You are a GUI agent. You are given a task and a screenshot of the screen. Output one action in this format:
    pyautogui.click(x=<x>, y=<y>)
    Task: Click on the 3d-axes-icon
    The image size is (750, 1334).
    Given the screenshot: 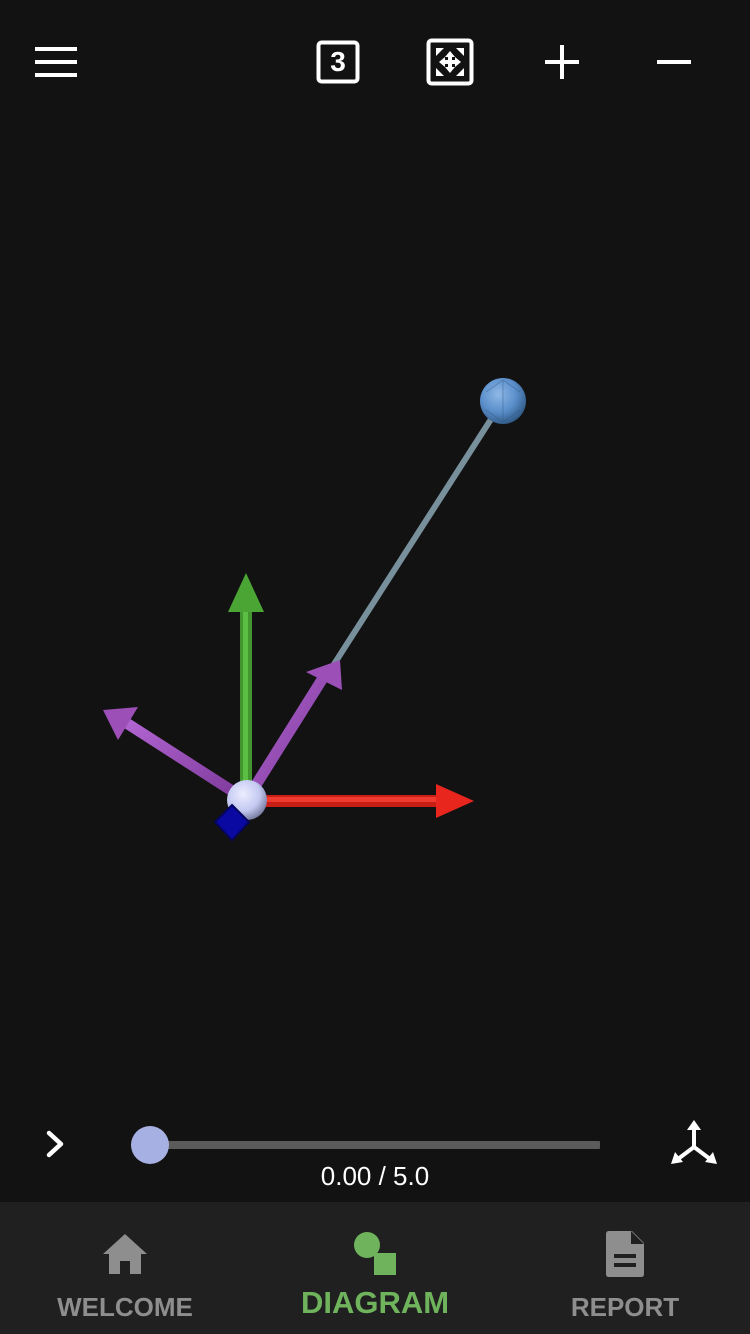 What is the action you would take?
    pyautogui.click(x=694, y=1146)
    